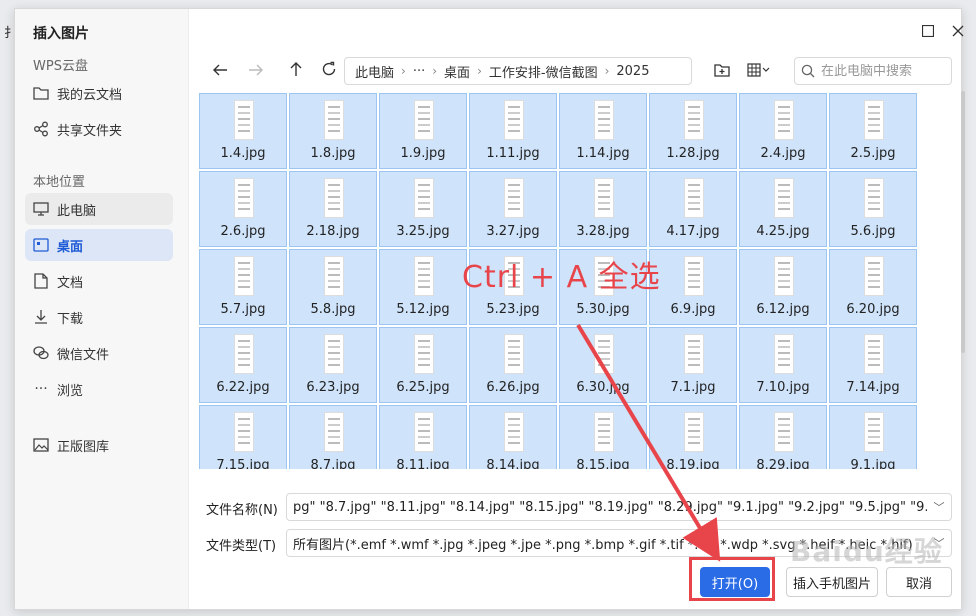 Image resolution: width=976 pixels, height=616 pixels. What do you see at coordinates (243, 287) in the screenshot?
I see `file-tile: 5.7.jpg` at bounding box center [243, 287].